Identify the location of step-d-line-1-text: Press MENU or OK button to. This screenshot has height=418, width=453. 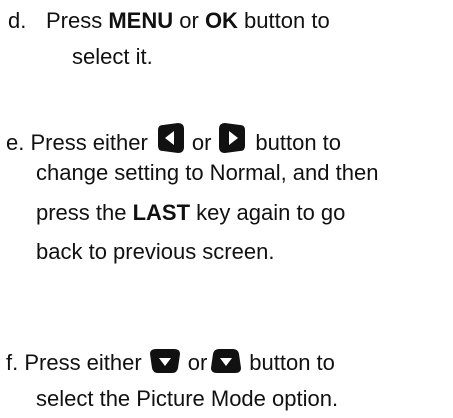
(188, 21).